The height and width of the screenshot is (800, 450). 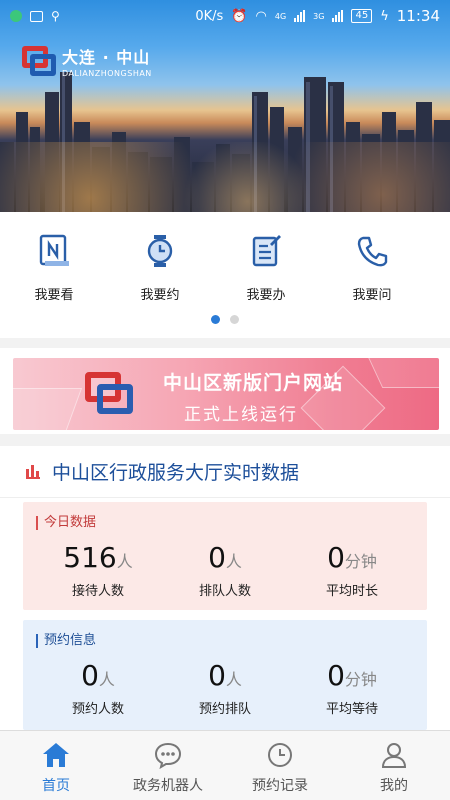 What do you see at coordinates (36, 16) in the screenshot?
I see `image-notification-icon` at bounding box center [36, 16].